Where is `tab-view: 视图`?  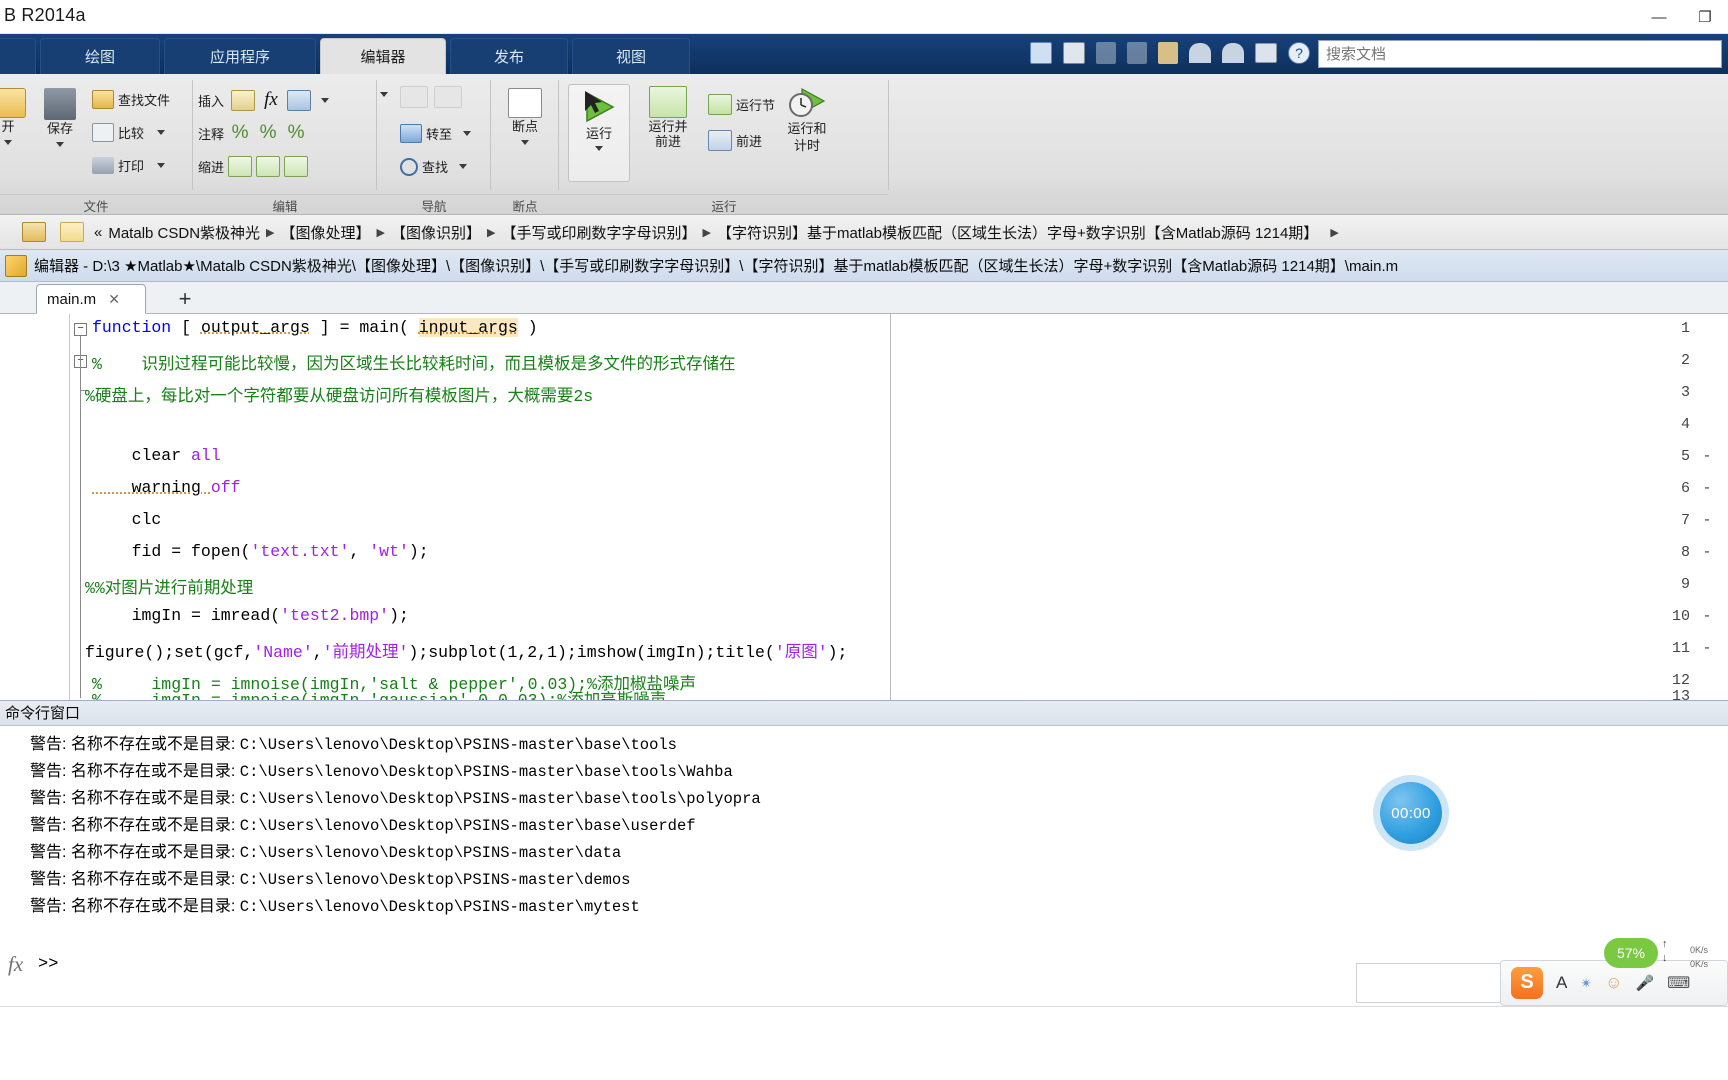 tab-view: 视图 is located at coordinates (631, 56).